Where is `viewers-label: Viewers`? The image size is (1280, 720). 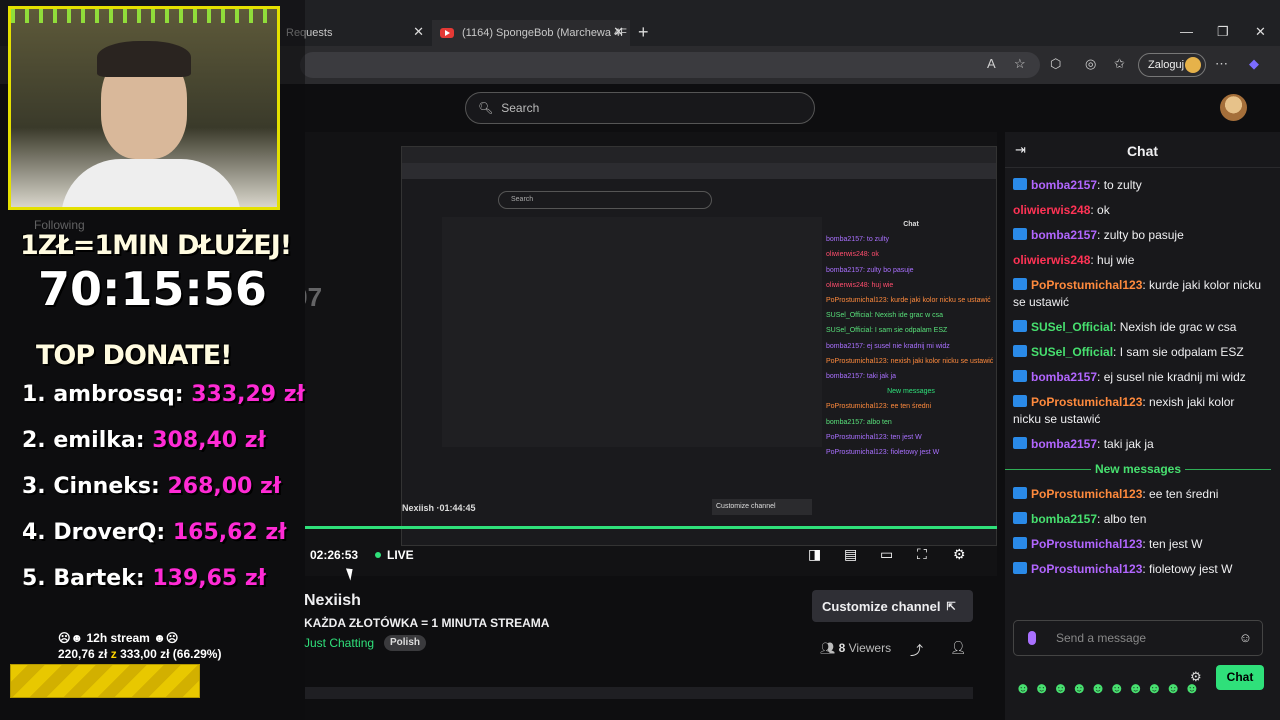 viewers-label: Viewers is located at coordinates (870, 648).